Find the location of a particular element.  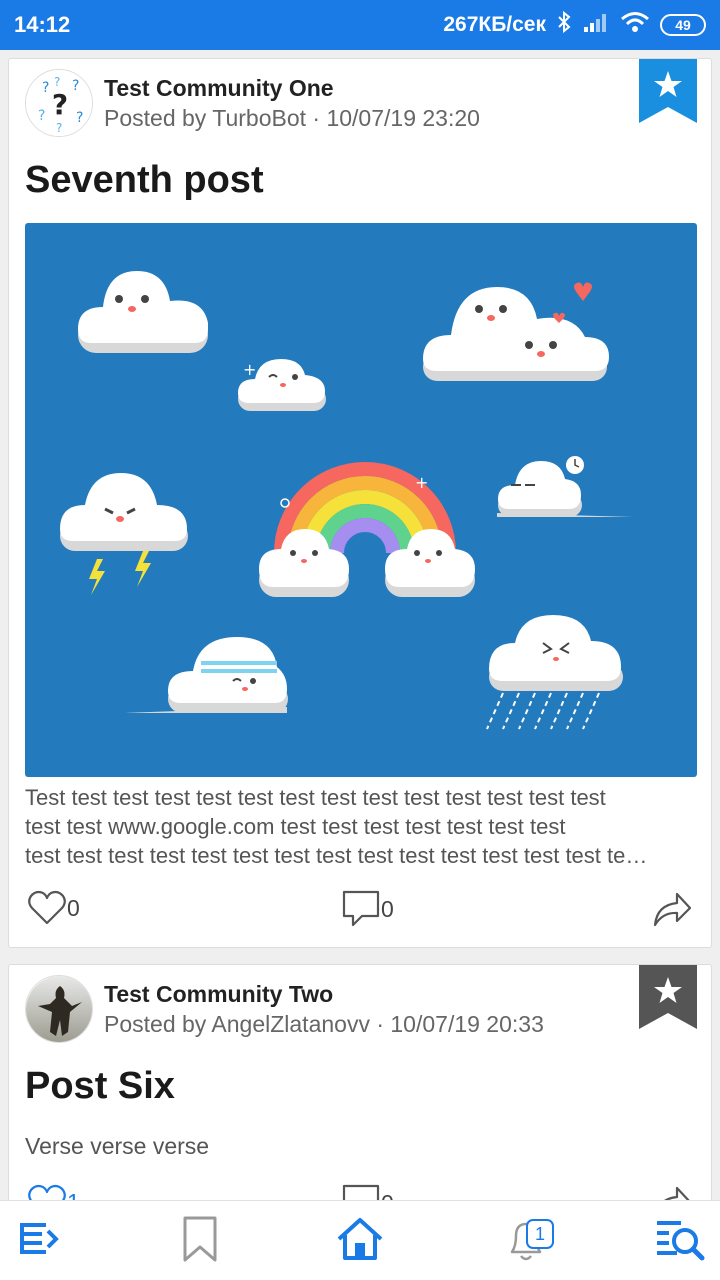

like-button: 0 is located at coordinates (53, 908).